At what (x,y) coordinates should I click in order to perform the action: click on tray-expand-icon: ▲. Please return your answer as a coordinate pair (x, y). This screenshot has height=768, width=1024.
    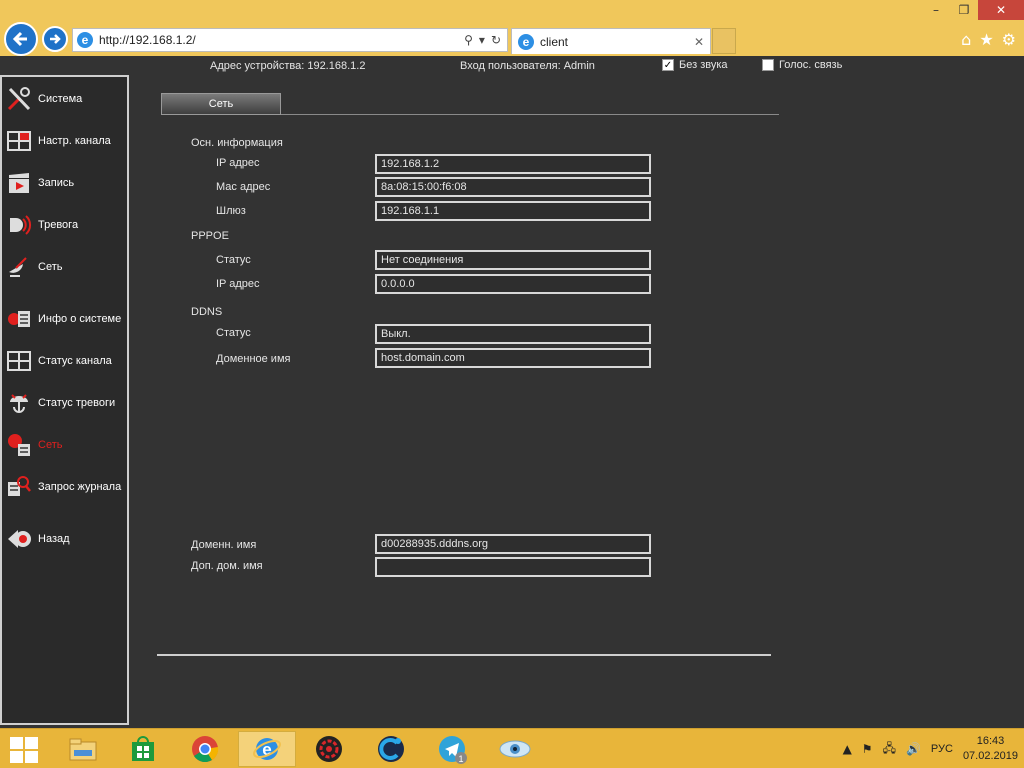
    Looking at the image, I should click on (847, 749).